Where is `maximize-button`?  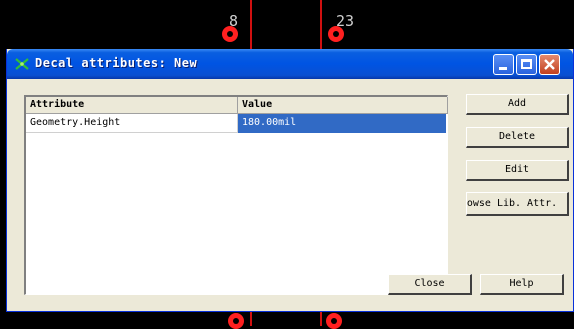 maximize-button is located at coordinates (526, 64).